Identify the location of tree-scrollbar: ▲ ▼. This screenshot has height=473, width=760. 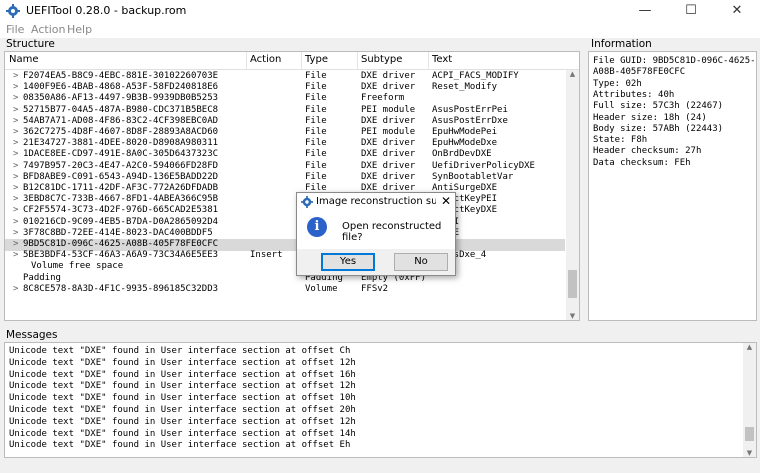
(572, 195).